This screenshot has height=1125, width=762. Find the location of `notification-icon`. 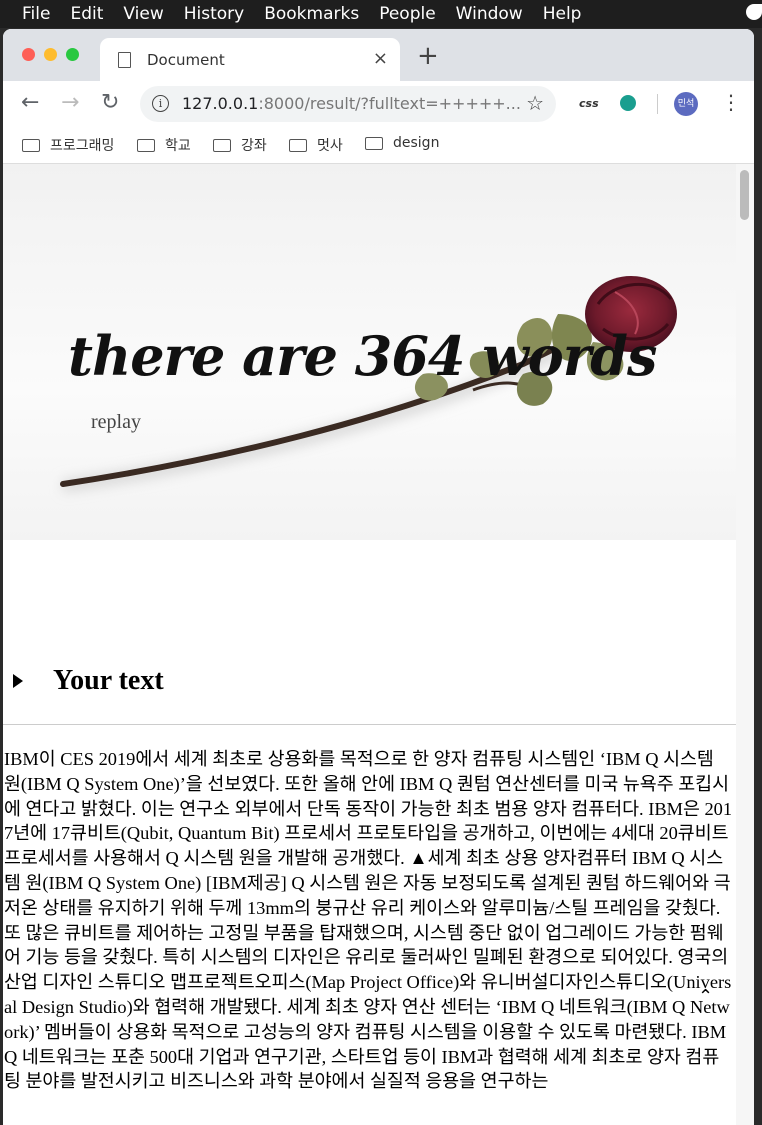

notification-icon is located at coordinates (754, 12).